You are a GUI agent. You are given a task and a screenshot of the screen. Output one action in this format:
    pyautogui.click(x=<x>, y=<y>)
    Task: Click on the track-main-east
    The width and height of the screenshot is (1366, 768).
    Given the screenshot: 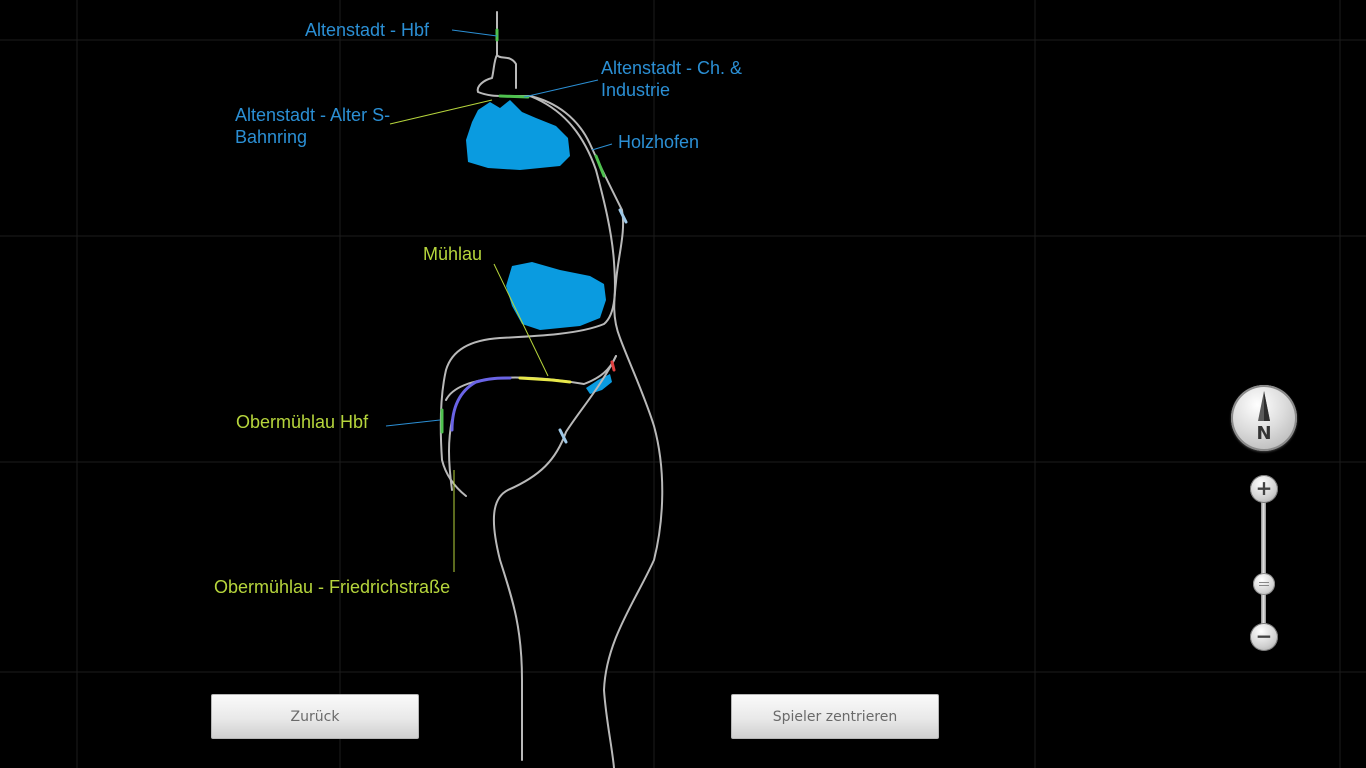 What is the action you would take?
    pyautogui.click(x=583, y=431)
    